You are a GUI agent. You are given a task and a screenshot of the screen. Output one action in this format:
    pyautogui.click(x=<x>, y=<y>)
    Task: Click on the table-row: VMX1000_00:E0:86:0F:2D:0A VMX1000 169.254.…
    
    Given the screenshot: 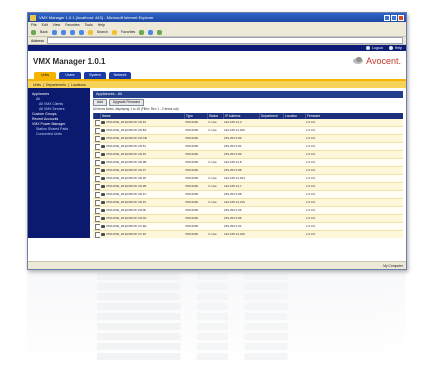 What is the action you would take?
    pyautogui.click(x=248, y=219)
    